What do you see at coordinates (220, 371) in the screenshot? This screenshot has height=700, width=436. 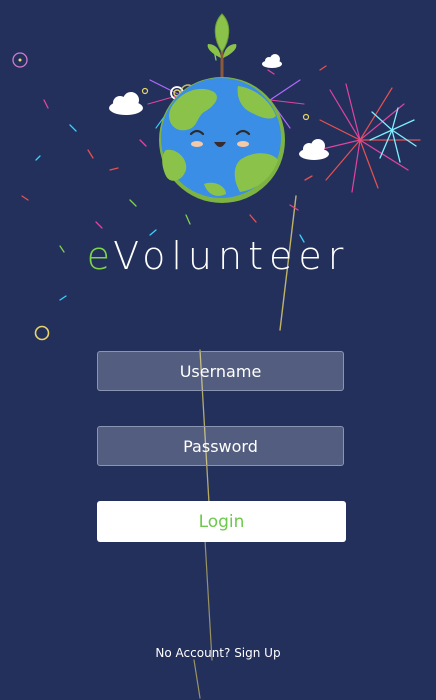 I see `username-input` at bounding box center [220, 371].